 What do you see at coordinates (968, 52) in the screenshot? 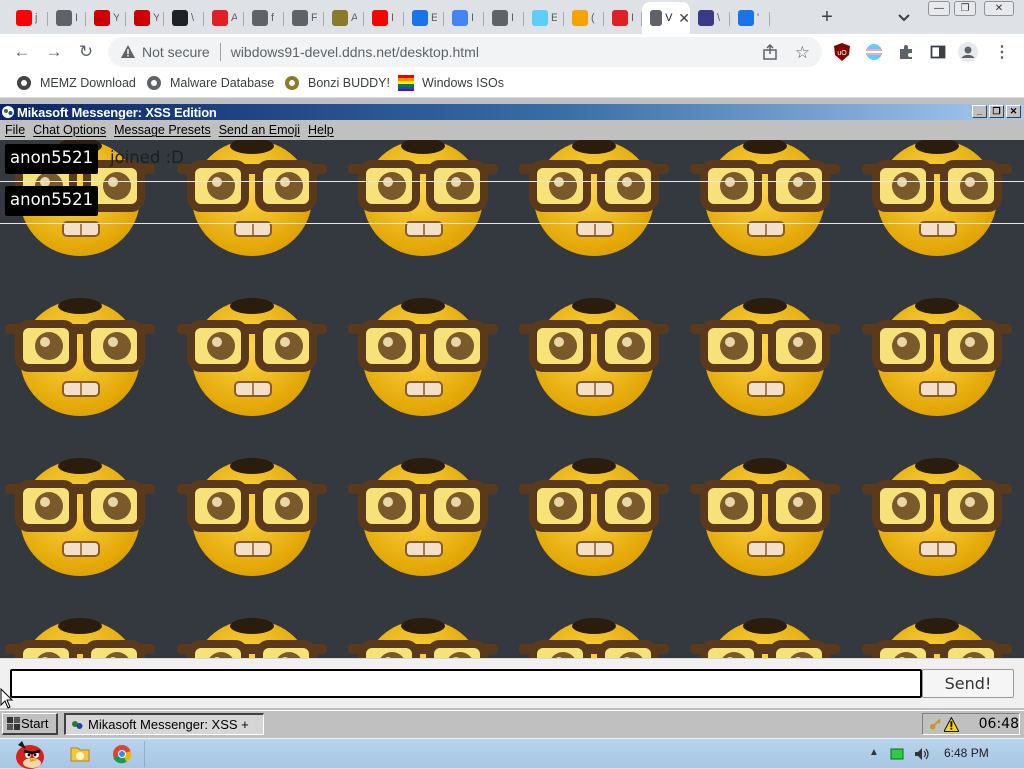
I see `profile-avatar-icon` at bounding box center [968, 52].